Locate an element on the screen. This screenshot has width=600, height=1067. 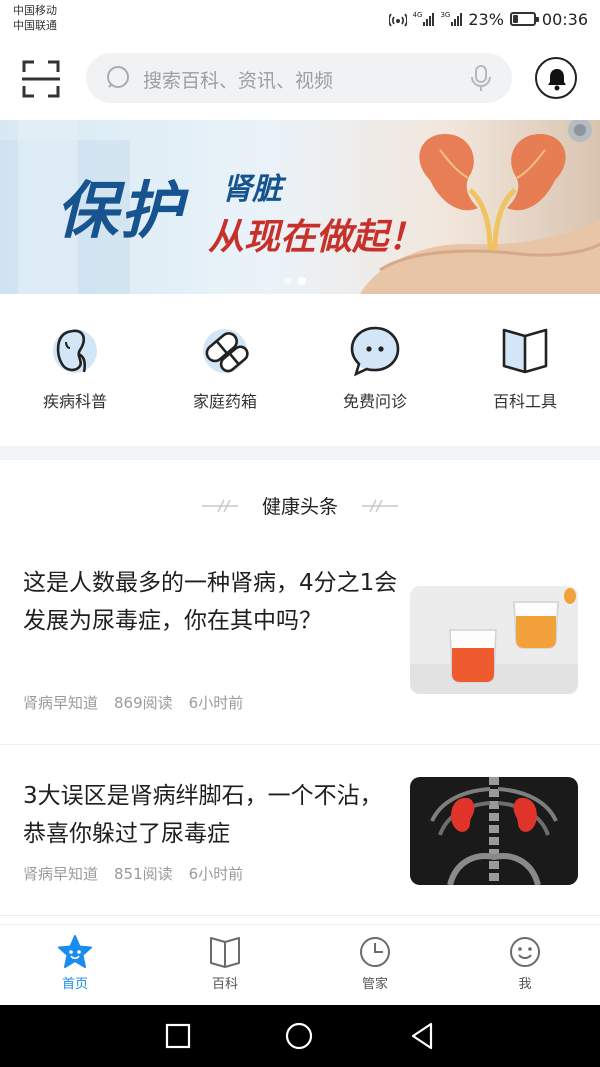
microphone-icon is located at coordinates (481, 78).